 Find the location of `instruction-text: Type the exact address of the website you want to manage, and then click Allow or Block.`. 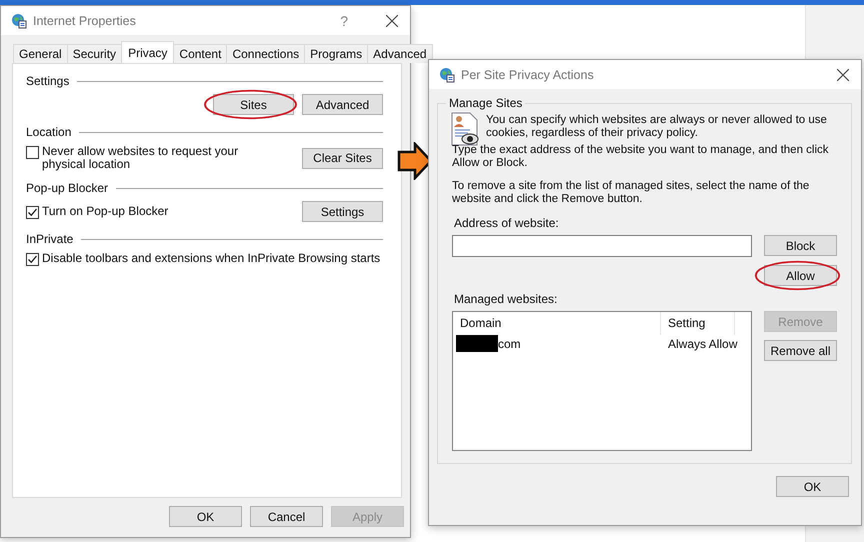

instruction-text: Type the exact address of the website you want to manage, and then click Allow or Block. is located at coordinates (641, 157).